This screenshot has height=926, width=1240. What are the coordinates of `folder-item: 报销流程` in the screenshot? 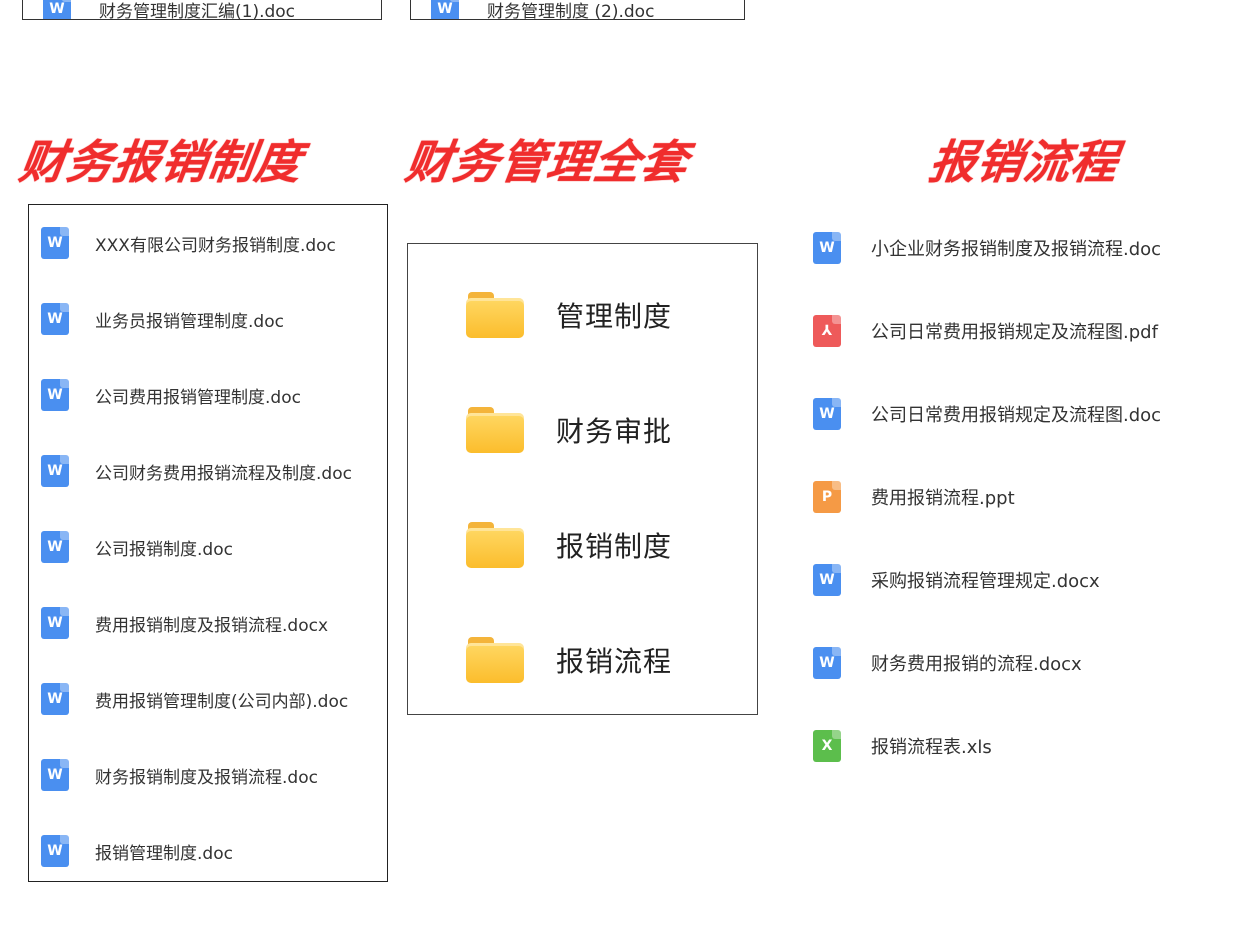 It's located at (569, 660).